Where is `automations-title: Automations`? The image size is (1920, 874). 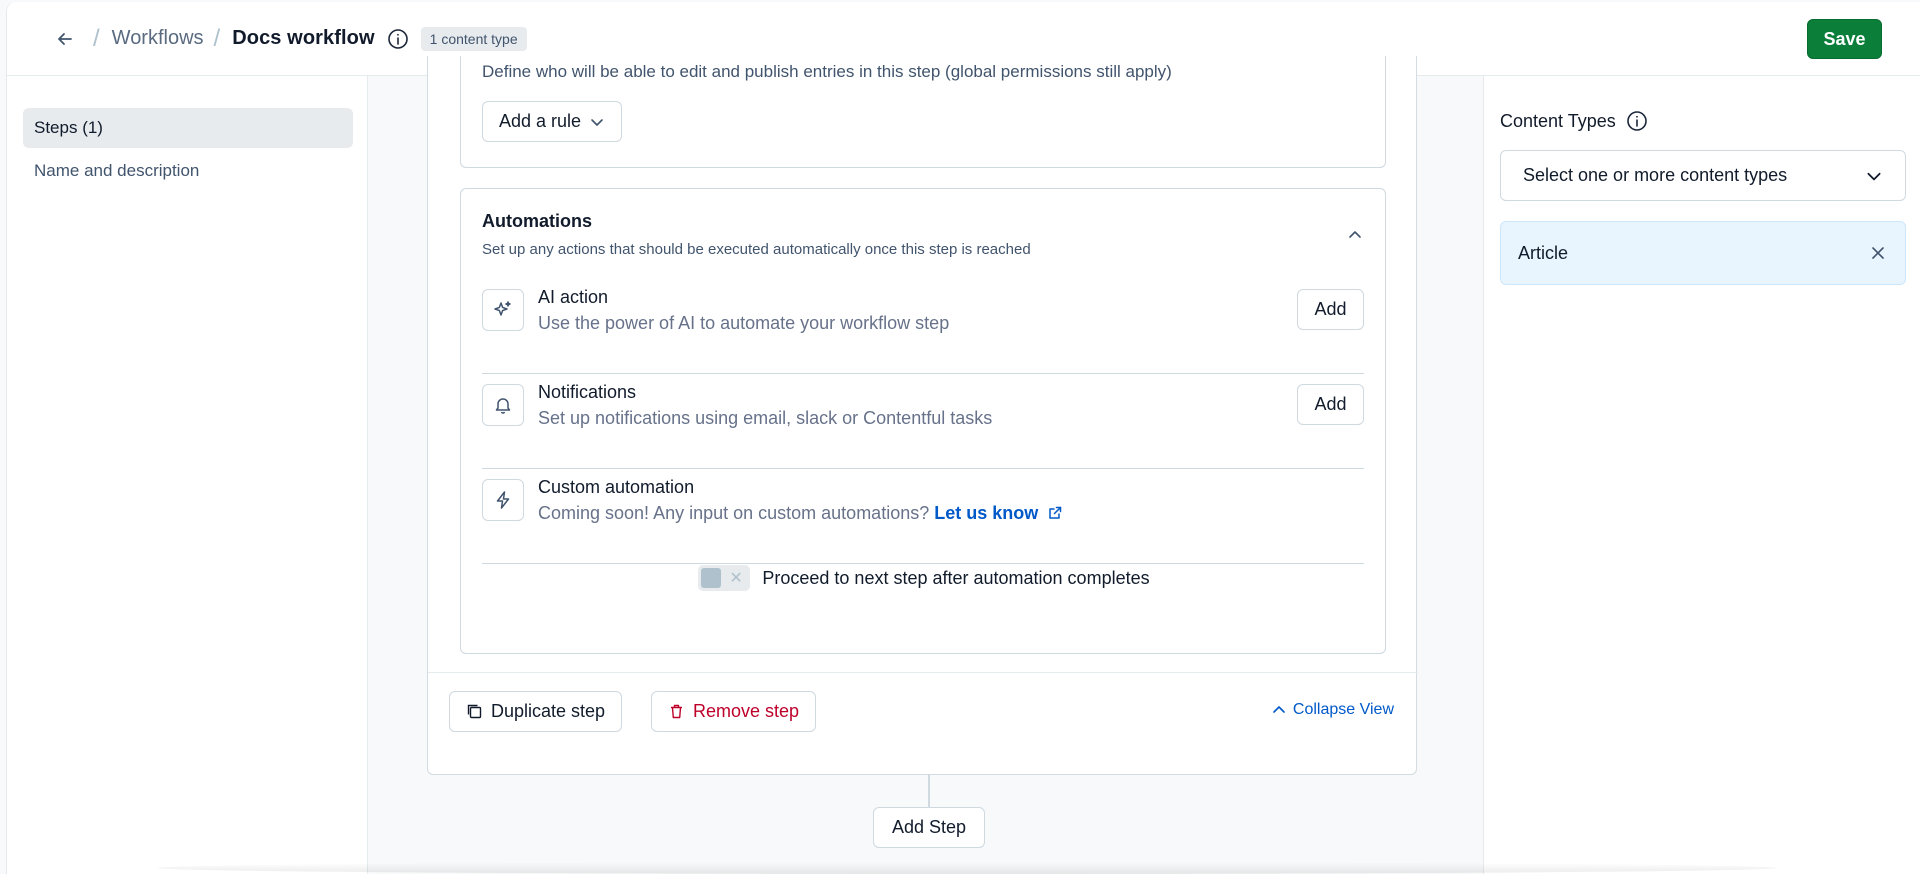
automations-title: Automations is located at coordinates (537, 221).